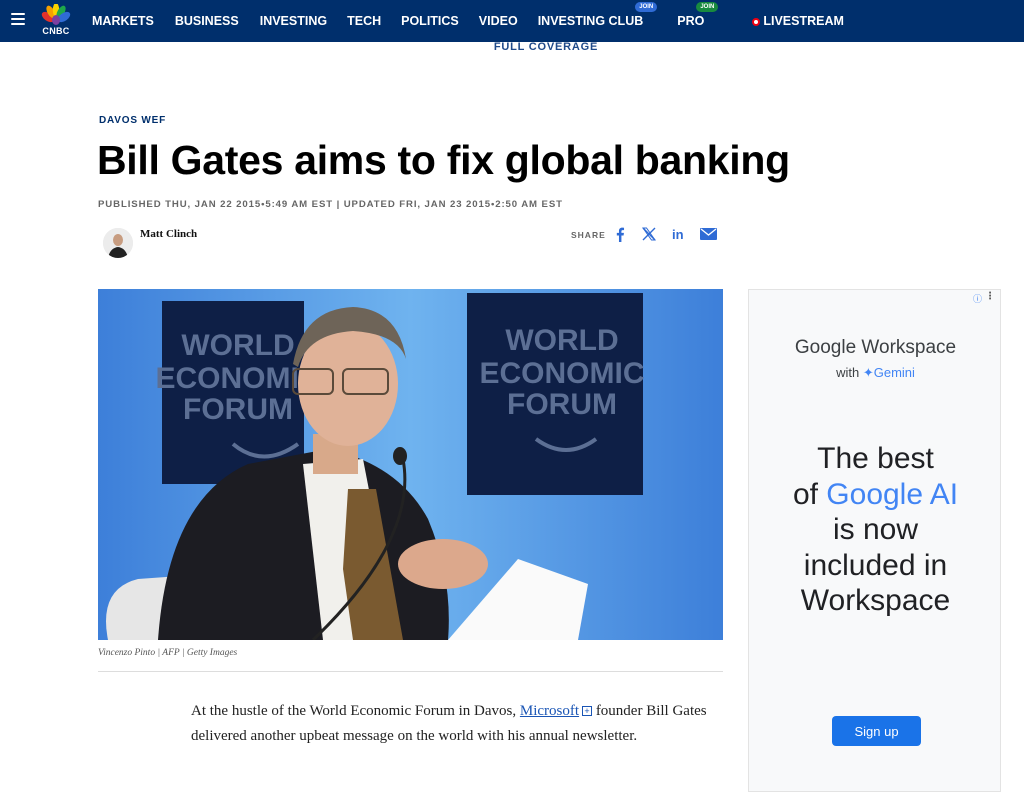  Describe the element at coordinates (18, 19) in the screenshot. I see `menu-icon` at that location.